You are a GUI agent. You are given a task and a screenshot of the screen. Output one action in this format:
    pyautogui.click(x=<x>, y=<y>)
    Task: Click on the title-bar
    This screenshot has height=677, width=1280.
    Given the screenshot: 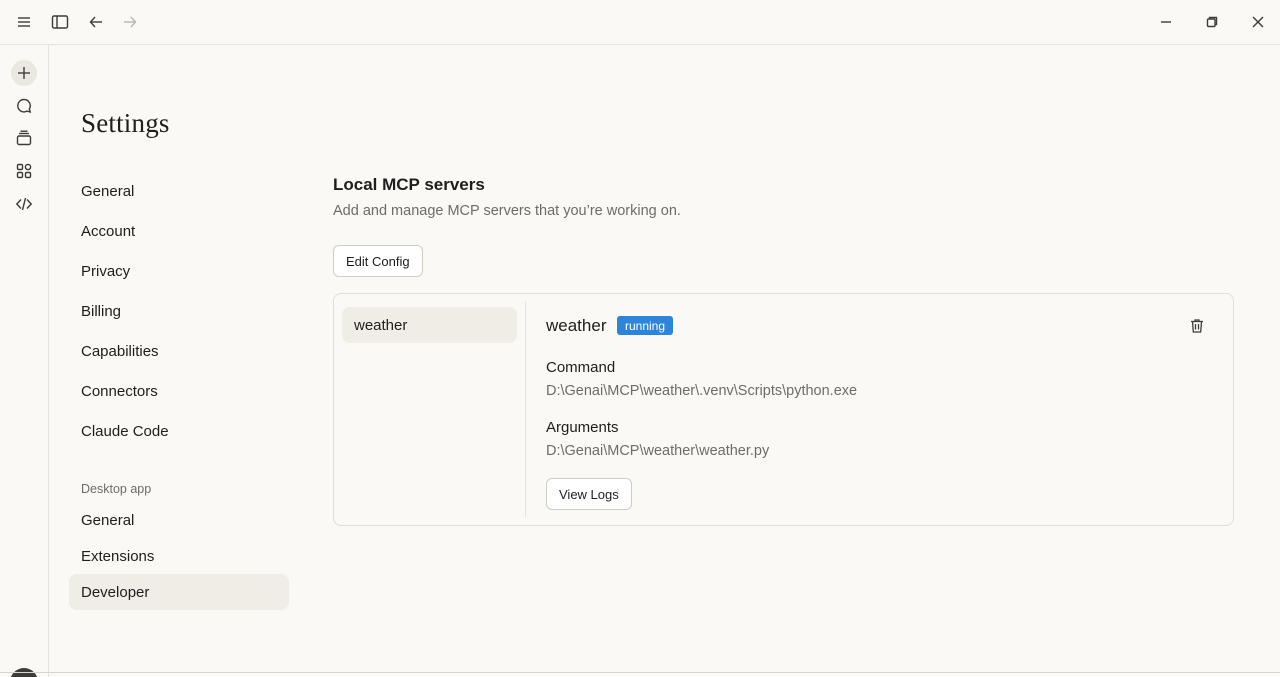 What is the action you would take?
    pyautogui.click(x=640, y=22)
    